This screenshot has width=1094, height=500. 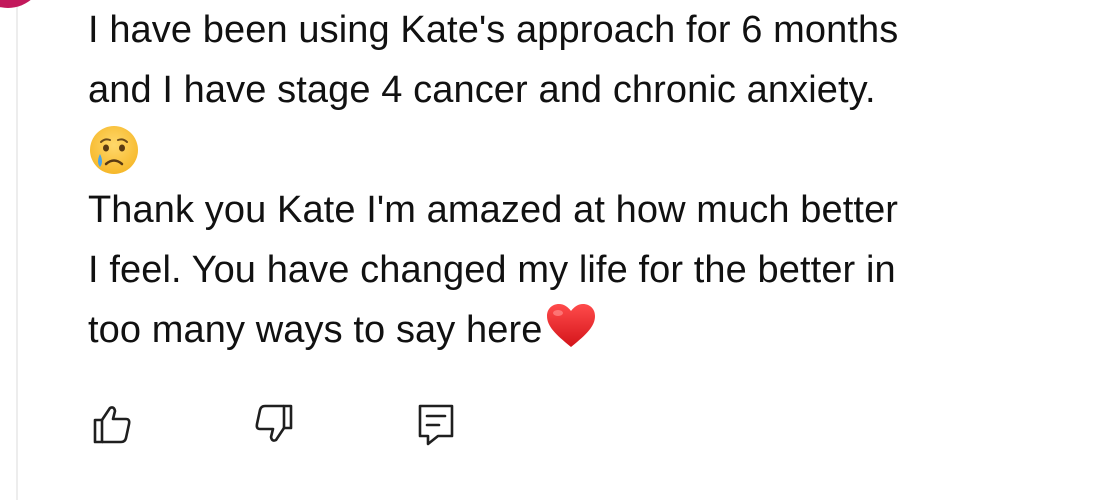 I want to click on crying-face-icon, so click(x=114, y=150).